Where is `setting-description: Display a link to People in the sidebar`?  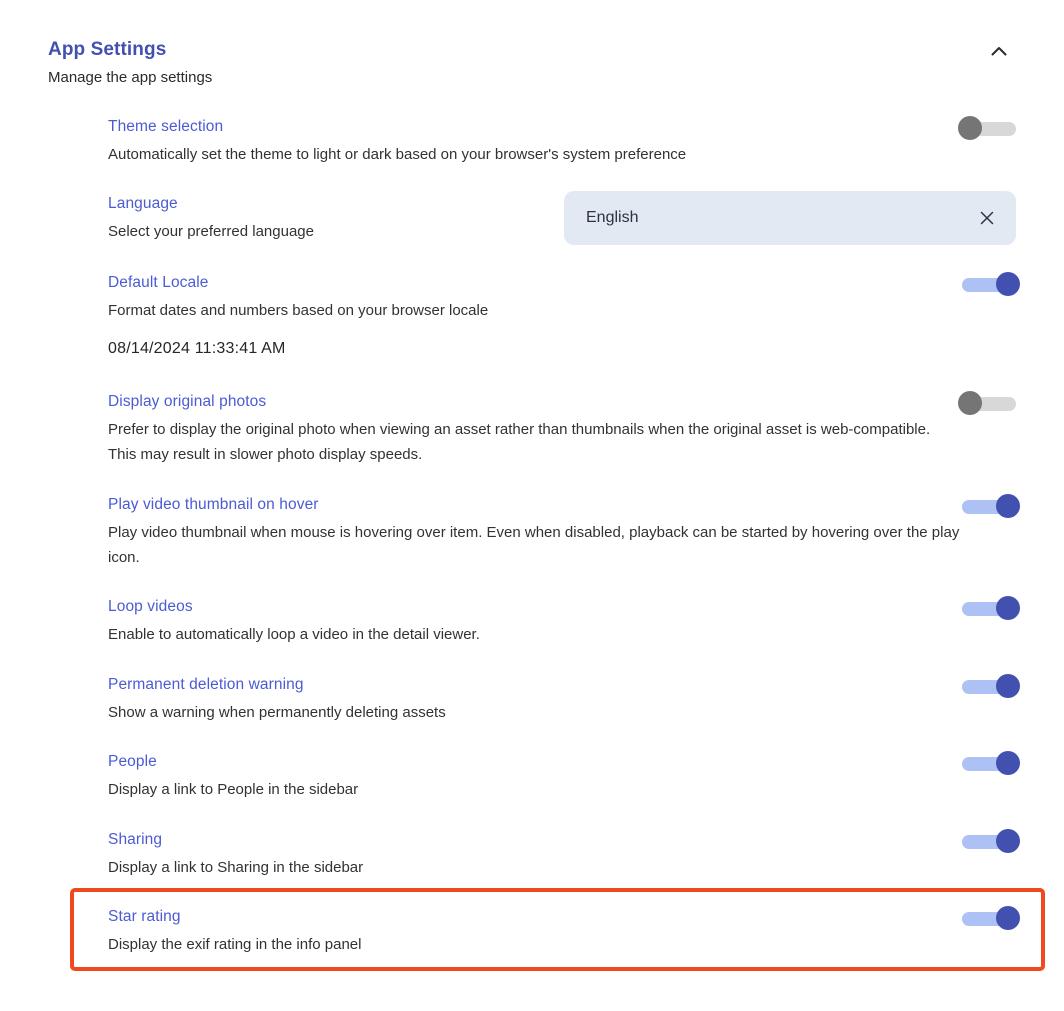
setting-description: Display a link to People in the sidebar is located at coordinates (233, 789).